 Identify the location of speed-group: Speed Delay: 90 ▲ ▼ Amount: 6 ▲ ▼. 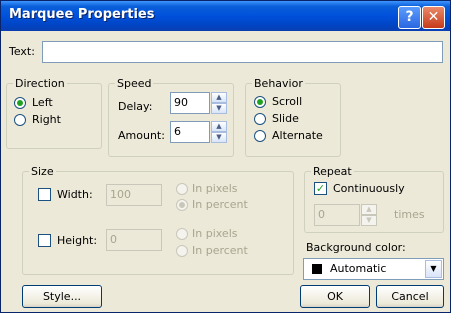
(171, 117).